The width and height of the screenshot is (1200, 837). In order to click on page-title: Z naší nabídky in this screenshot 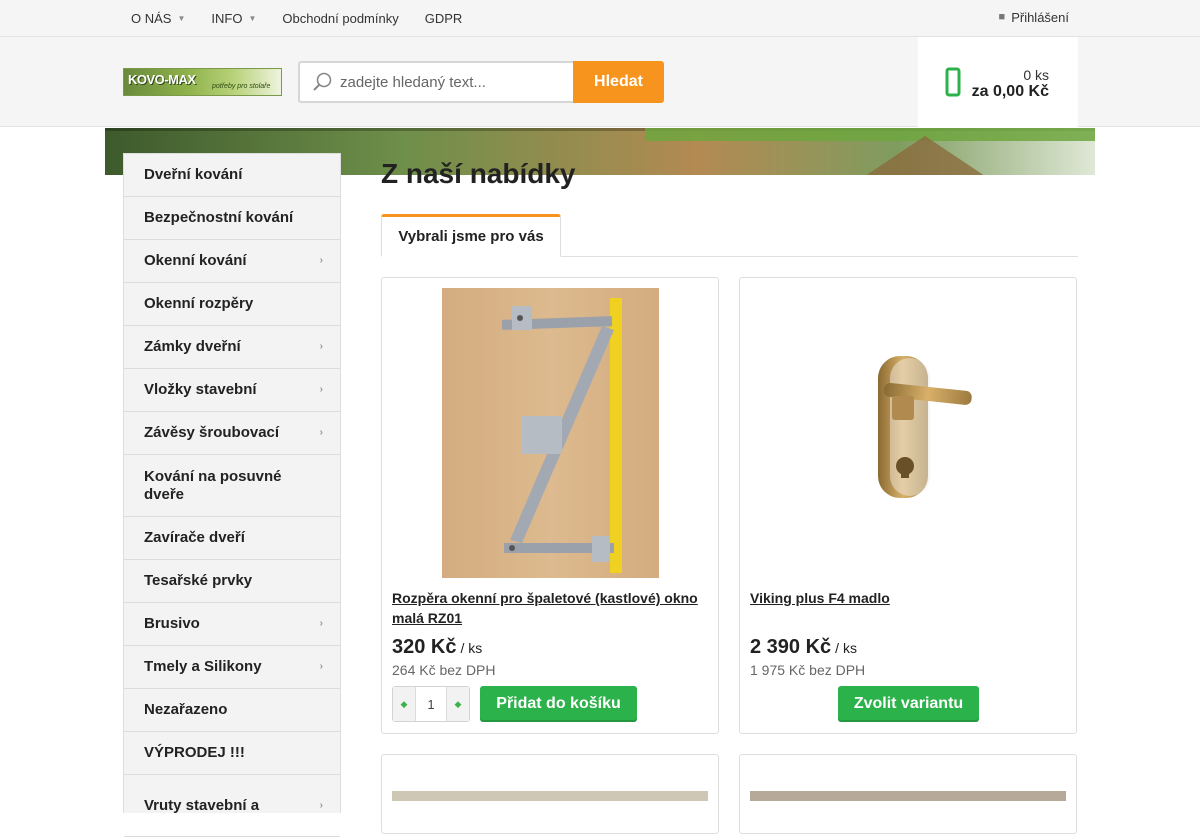, I will do `click(478, 173)`.